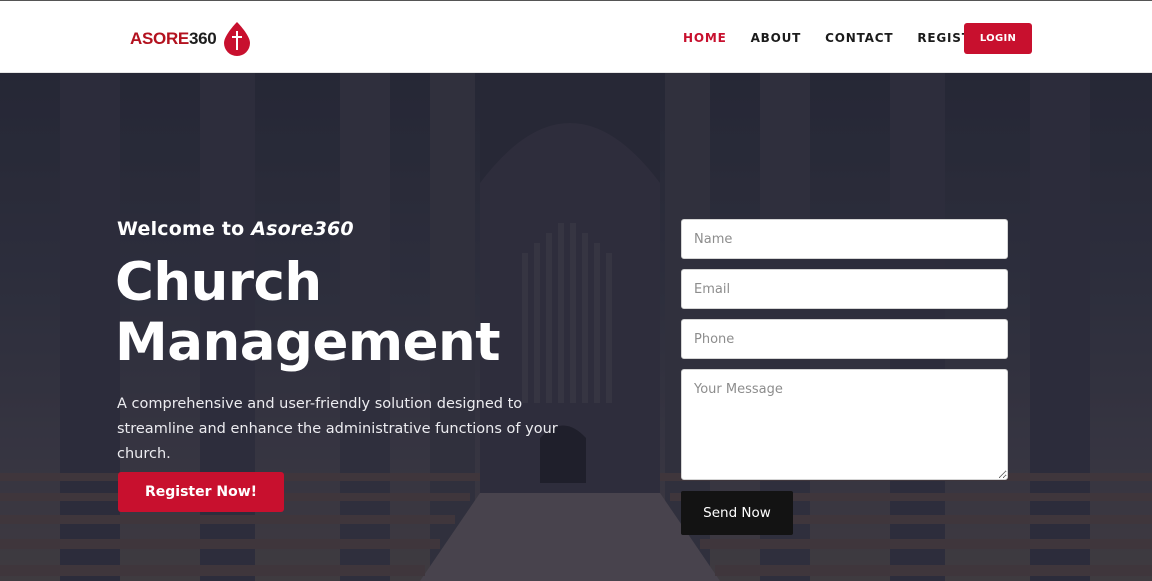  I want to click on message-textarea, so click(844, 424).